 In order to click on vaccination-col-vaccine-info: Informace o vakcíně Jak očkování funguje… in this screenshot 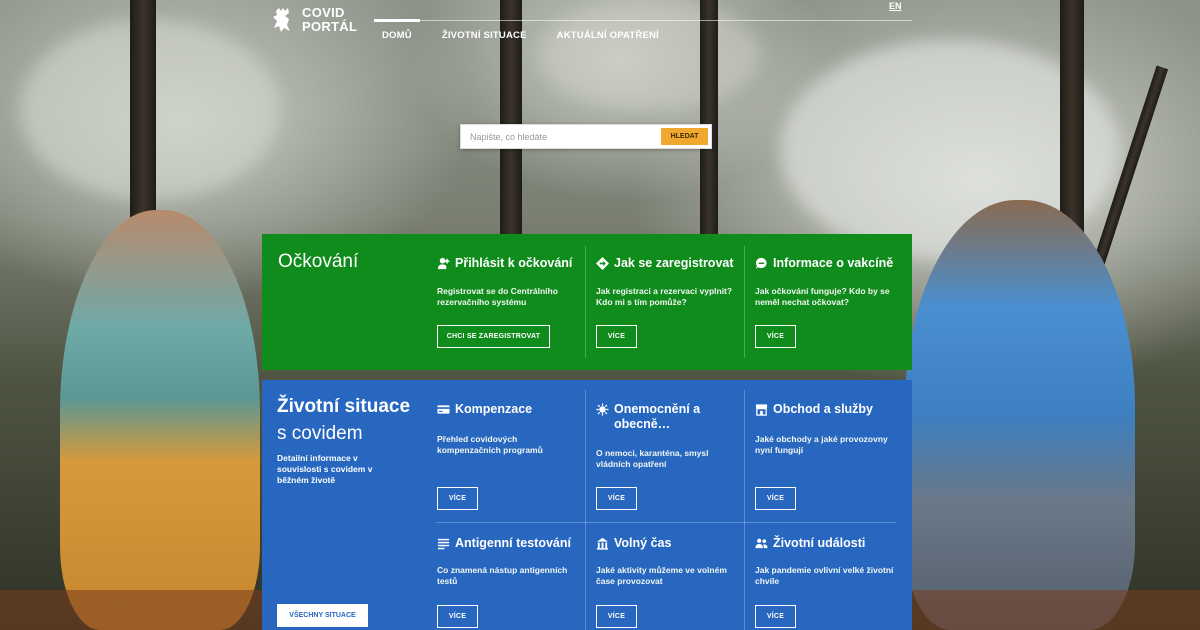, I will do `click(830, 282)`.